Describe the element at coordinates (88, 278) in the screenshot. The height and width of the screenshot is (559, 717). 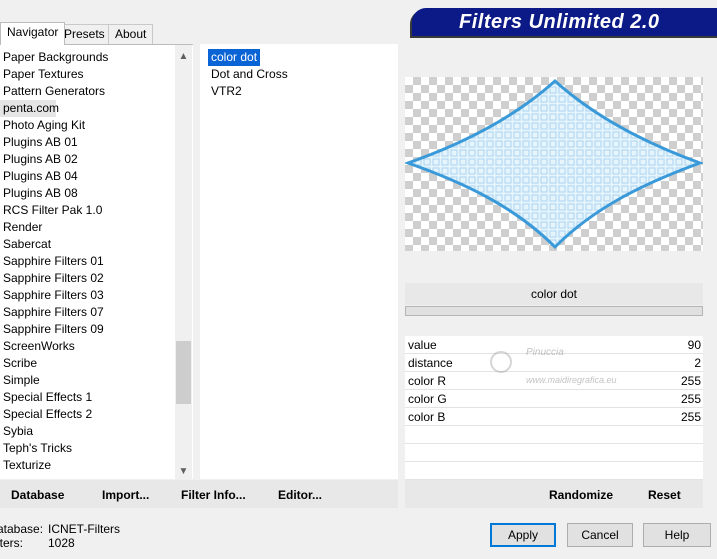
I see `category-item: Sapphire Filters 02` at that location.